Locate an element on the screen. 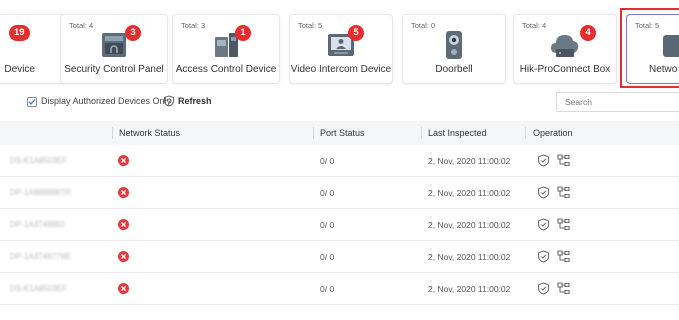 This screenshot has width=679, height=320. card-badge: 5 is located at coordinates (356, 33).